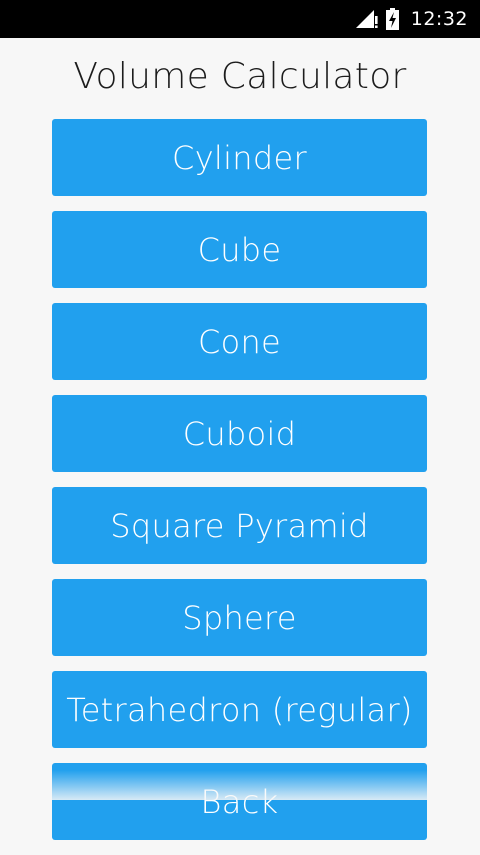 Image resolution: width=480 pixels, height=855 pixels. Describe the element at coordinates (240, 19) in the screenshot. I see `status-bar: 12:32` at that location.